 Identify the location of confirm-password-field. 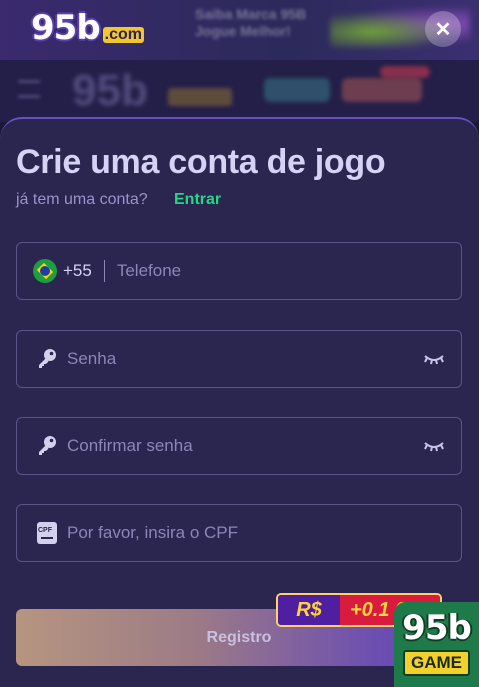
(239, 446).